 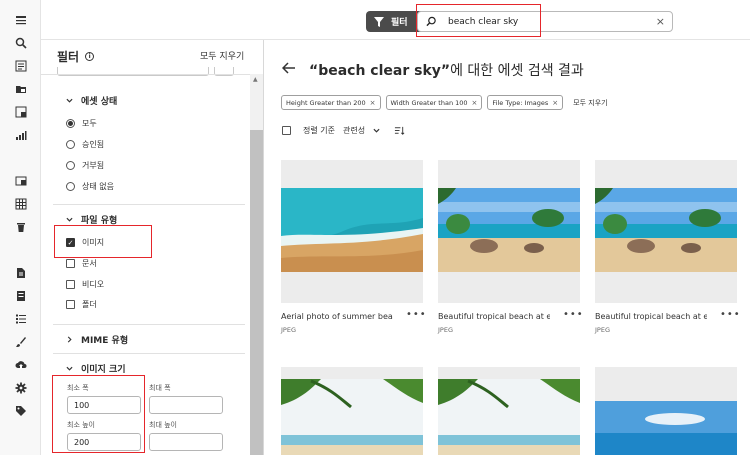 What do you see at coordinates (20, 42) in the screenshot?
I see `search-icon` at bounding box center [20, 42].